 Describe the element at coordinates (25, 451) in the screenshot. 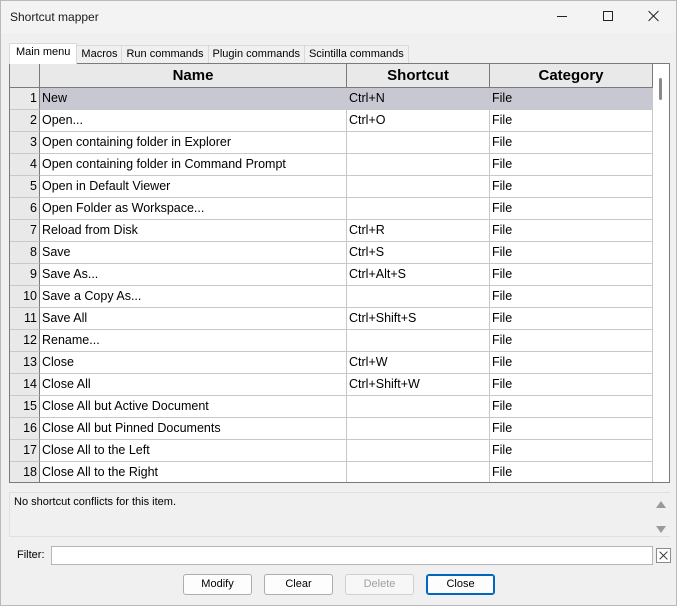

I see `row-number-cell: 17` at that location.